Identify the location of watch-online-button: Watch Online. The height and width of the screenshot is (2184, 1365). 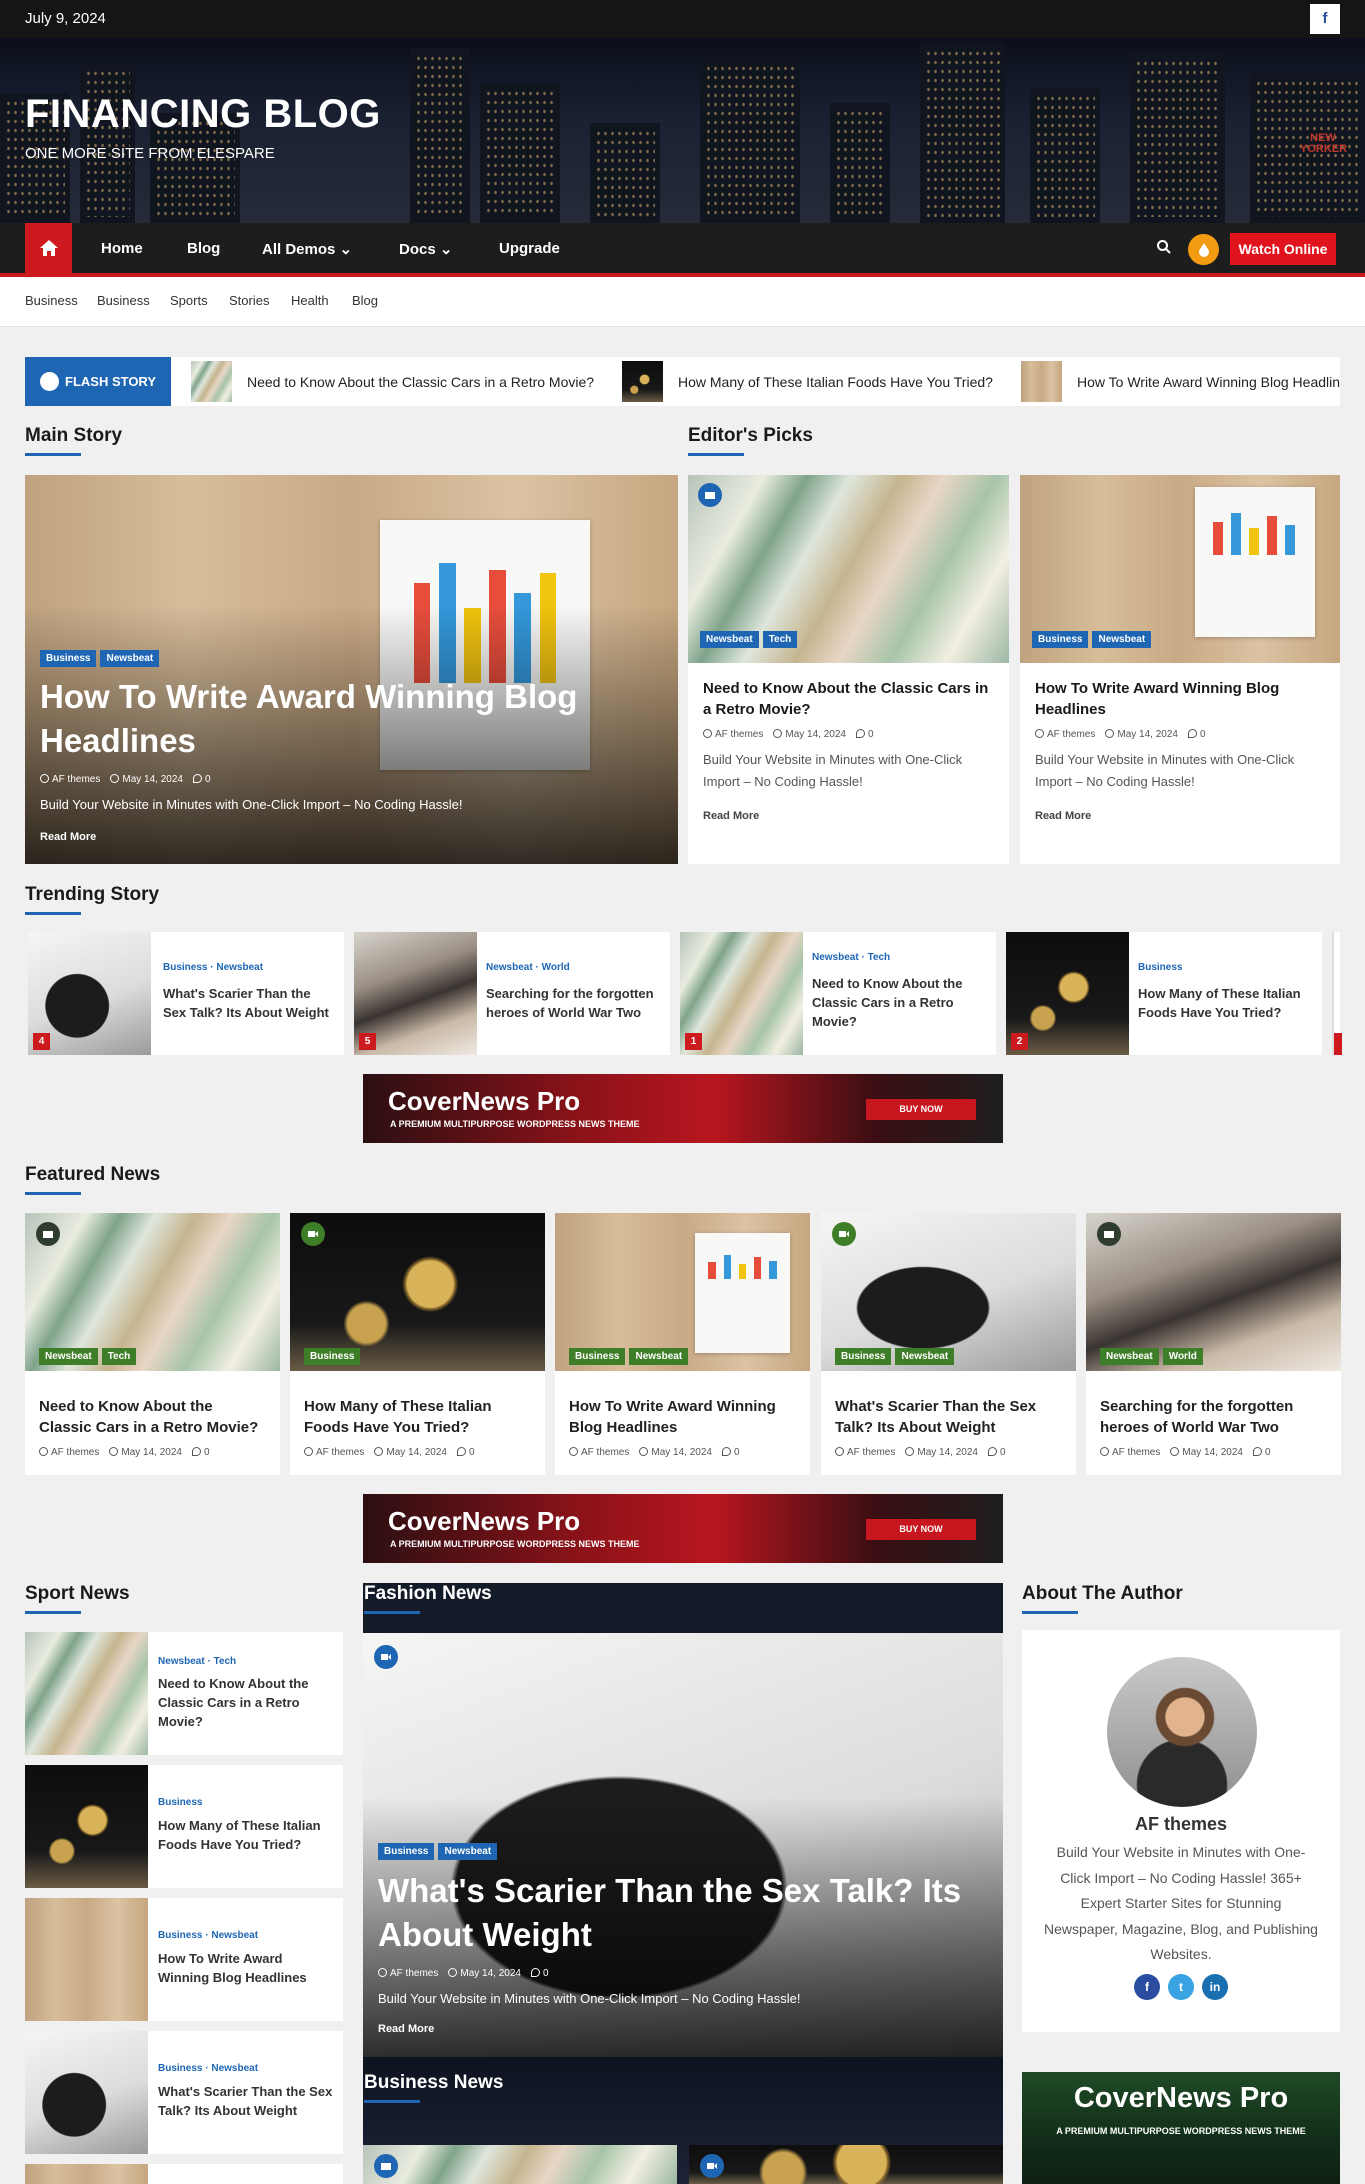
(1283, 249).